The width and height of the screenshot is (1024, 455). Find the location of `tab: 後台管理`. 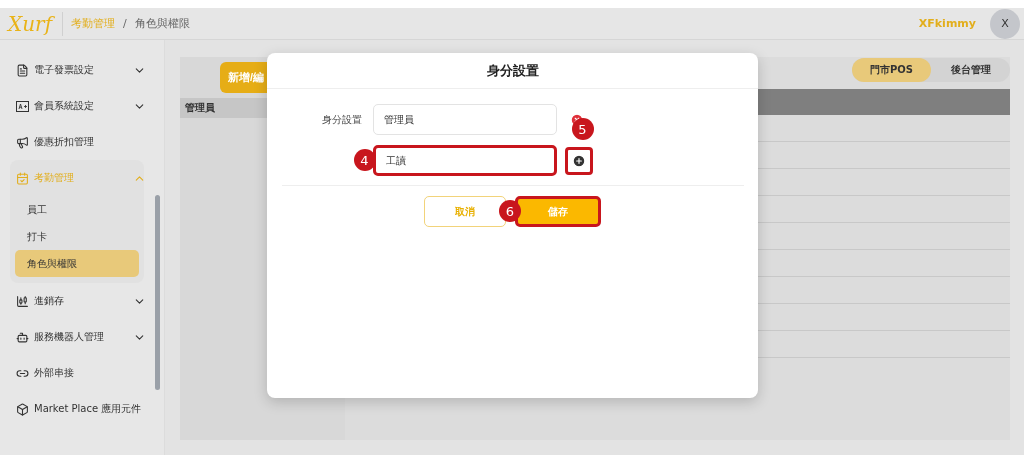

tab: 後台管理 is located at coordinates (970, 70).